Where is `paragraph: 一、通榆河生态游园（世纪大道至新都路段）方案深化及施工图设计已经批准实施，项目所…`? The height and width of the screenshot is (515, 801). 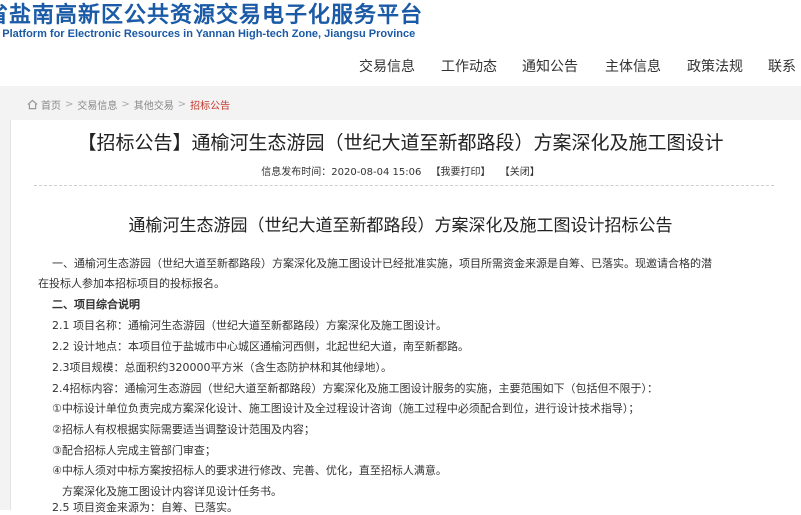 paragraph: 一、通榆河生态游园（世纪大道至新都路段）方案深化及施工图设计已经批准实施，项目所… is located at coordinates (382, 263).